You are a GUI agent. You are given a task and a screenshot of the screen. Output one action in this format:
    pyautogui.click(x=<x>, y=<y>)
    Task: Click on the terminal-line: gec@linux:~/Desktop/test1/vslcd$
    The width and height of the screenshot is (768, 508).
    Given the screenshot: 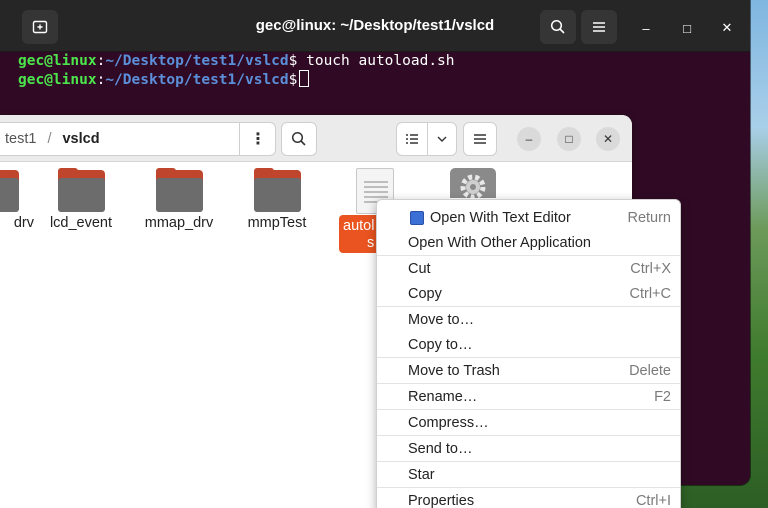 What is the action you would take?
    pyautogui.click(x=375, y=79)
    